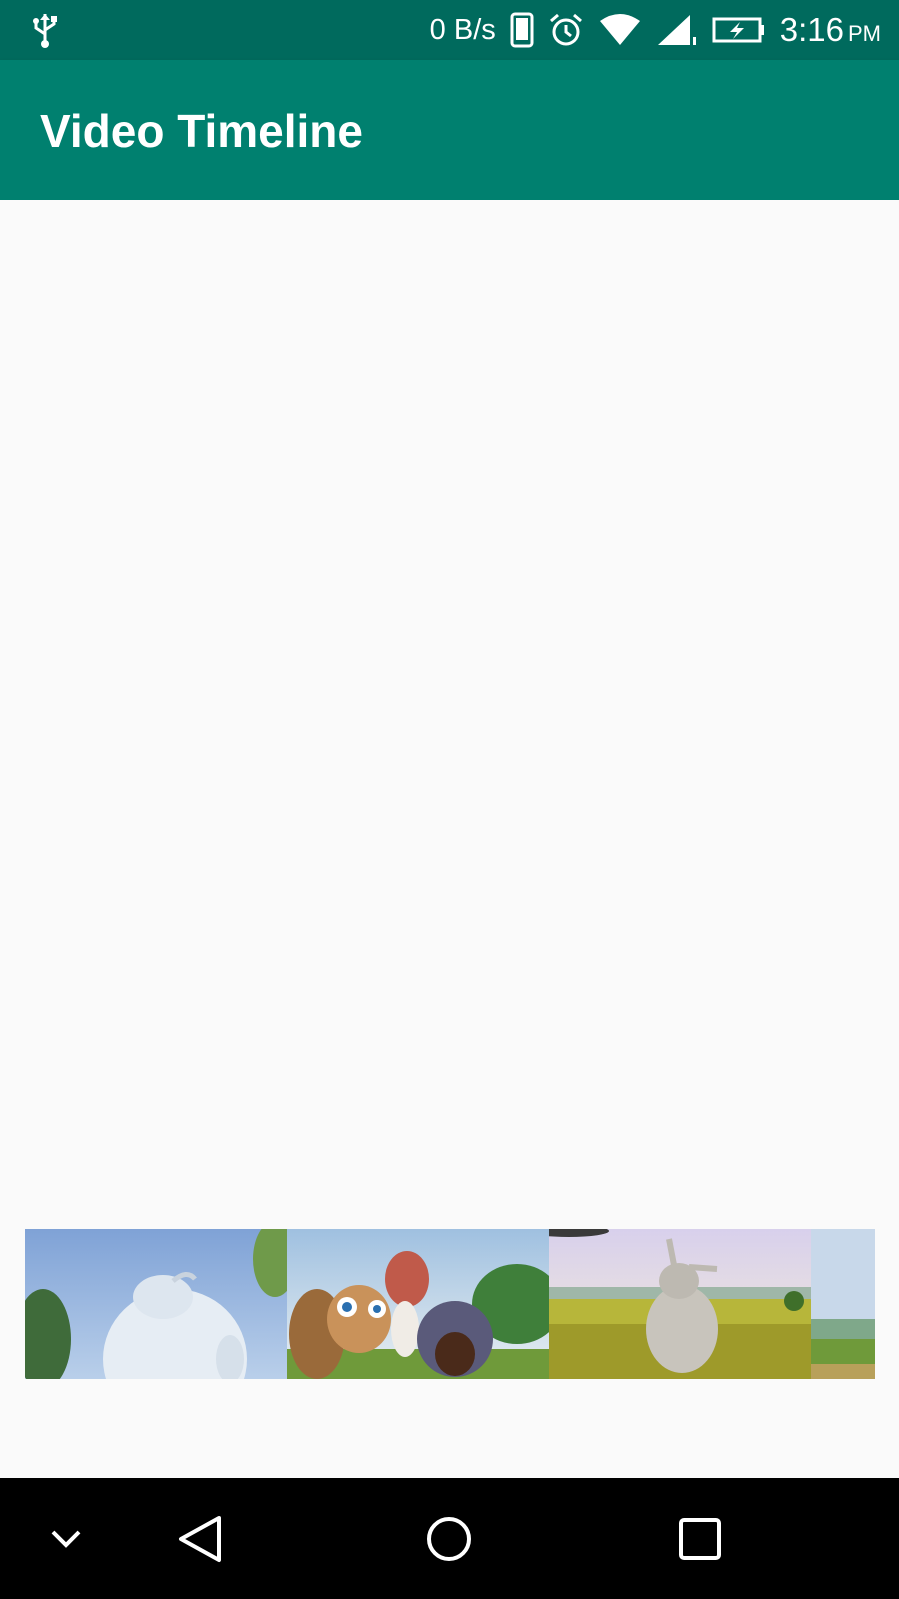  I want to click on wifi-icon, so click(619, 29).